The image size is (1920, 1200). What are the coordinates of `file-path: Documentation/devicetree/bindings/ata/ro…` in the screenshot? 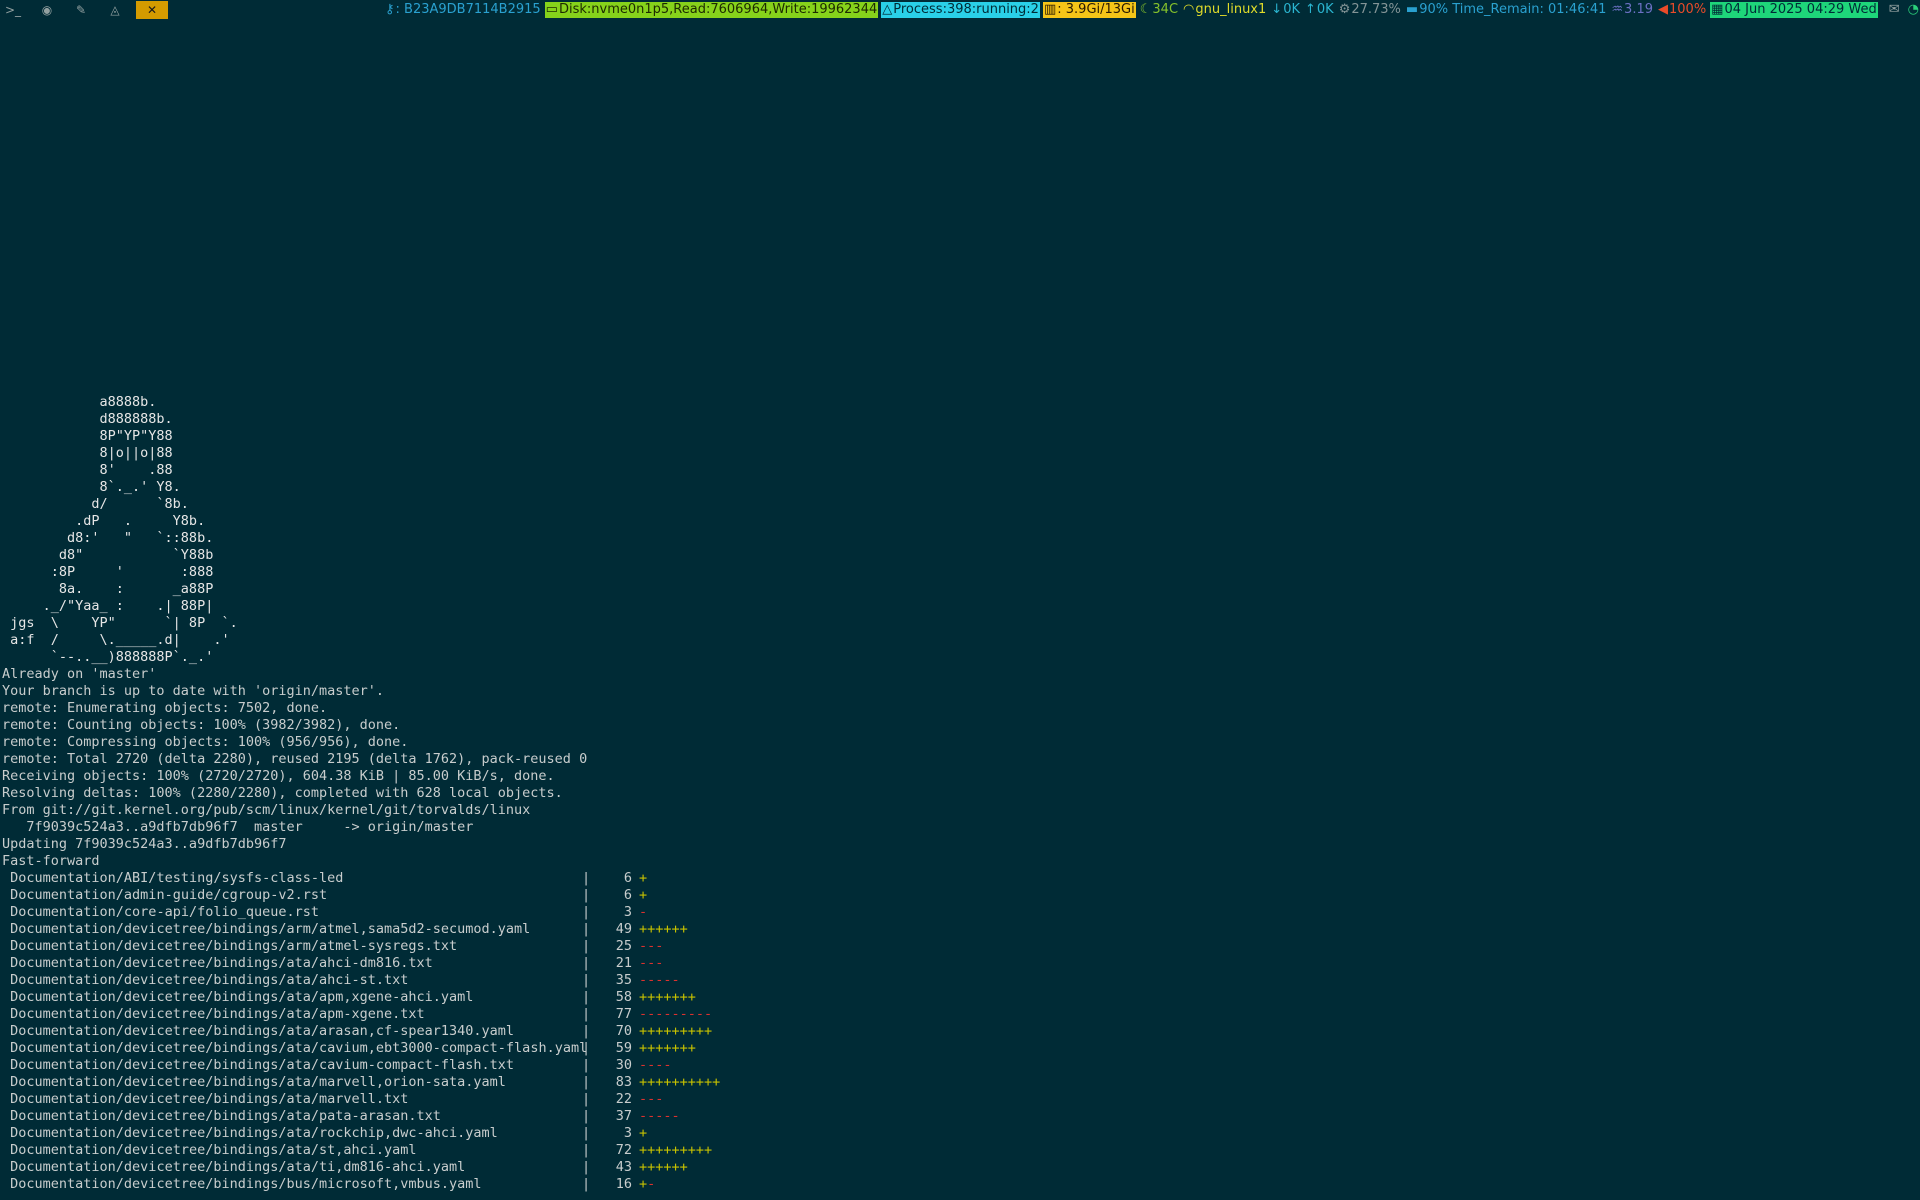 It's located at (254, 1133).